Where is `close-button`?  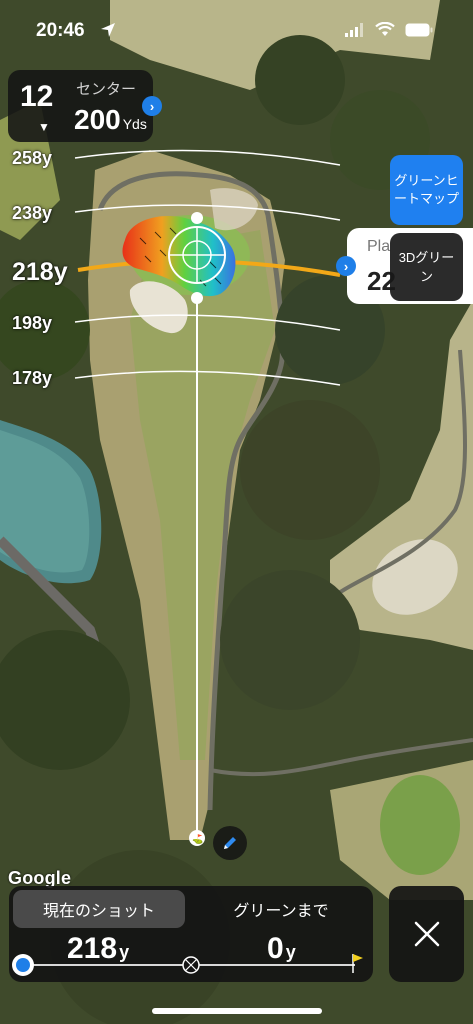 close-button is located at coordinates (426, 934).